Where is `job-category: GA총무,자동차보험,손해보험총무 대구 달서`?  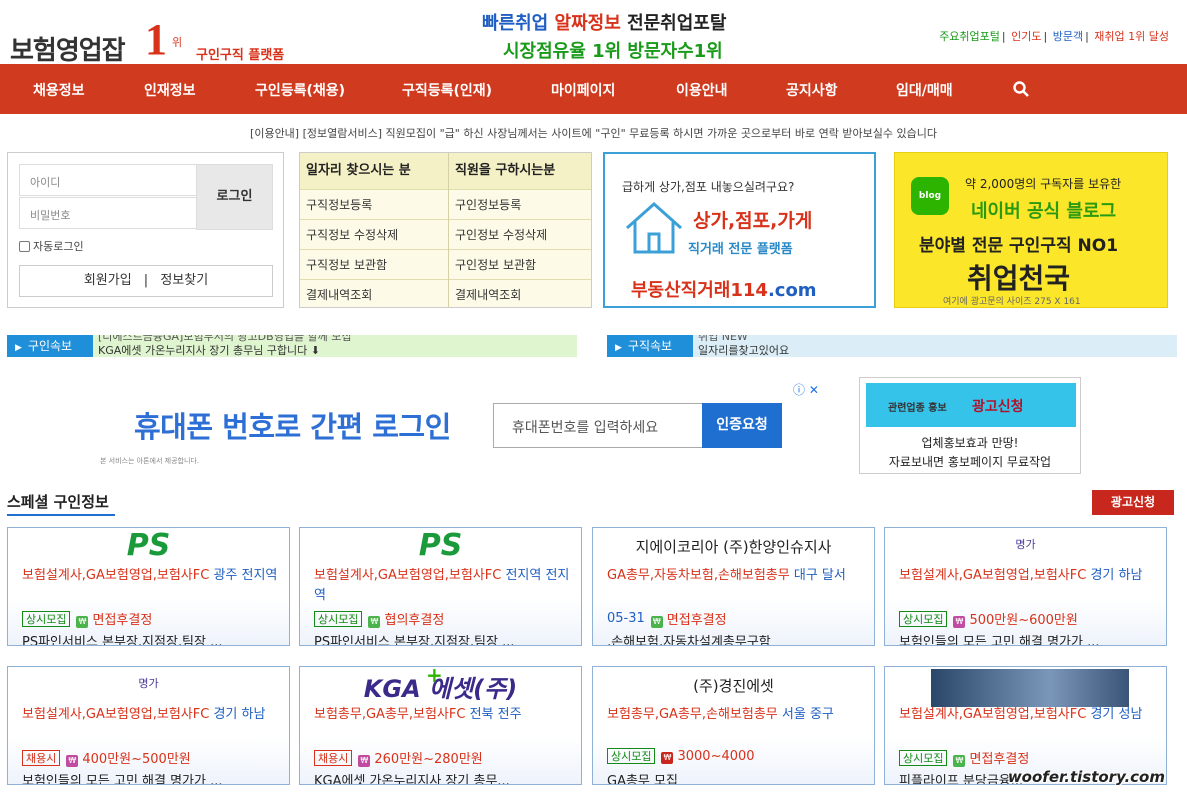 job-category: GA총무,자동차보험,손해보험총무 대구 달서 is located at coordinates (726, 575).